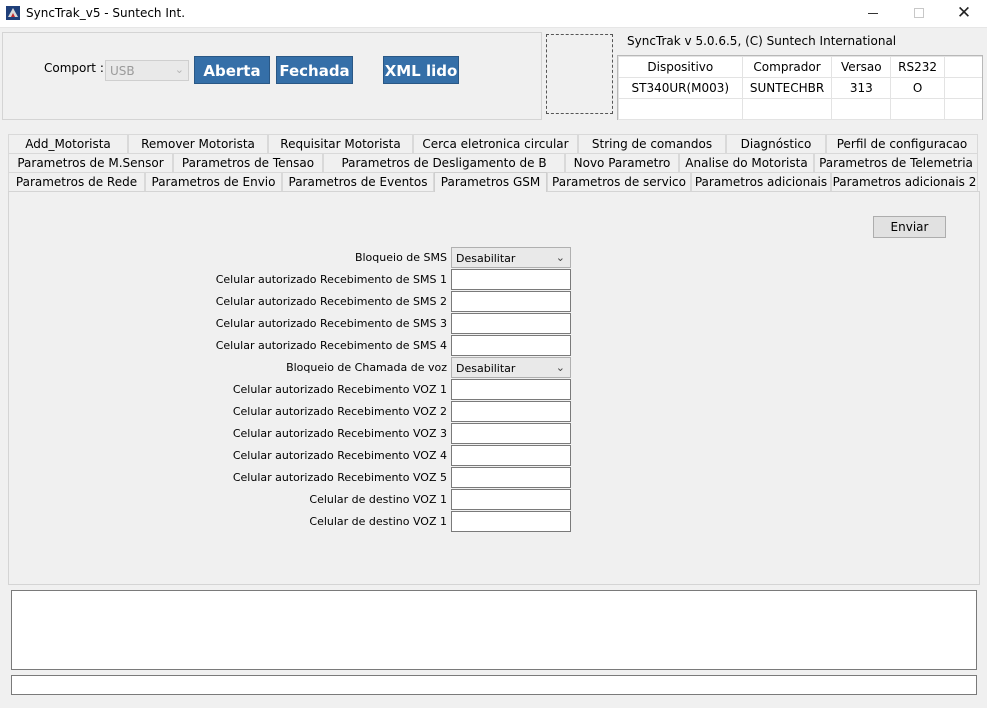  I want to click on header-cell: Comprador, so click(787, 67).